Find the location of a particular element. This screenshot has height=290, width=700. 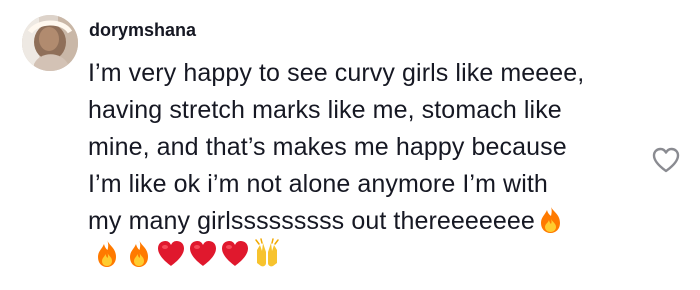

comment-text-line: my many girlsssssssss out thereeeeeee is located at coordinates (378, 221).